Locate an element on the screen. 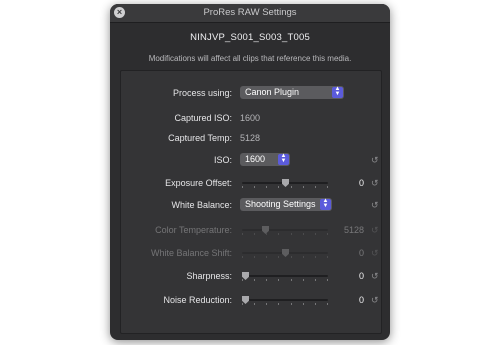  row-noise-reduction: Noise Reduction: 0 ↺ is located at coordinates (251, 300).